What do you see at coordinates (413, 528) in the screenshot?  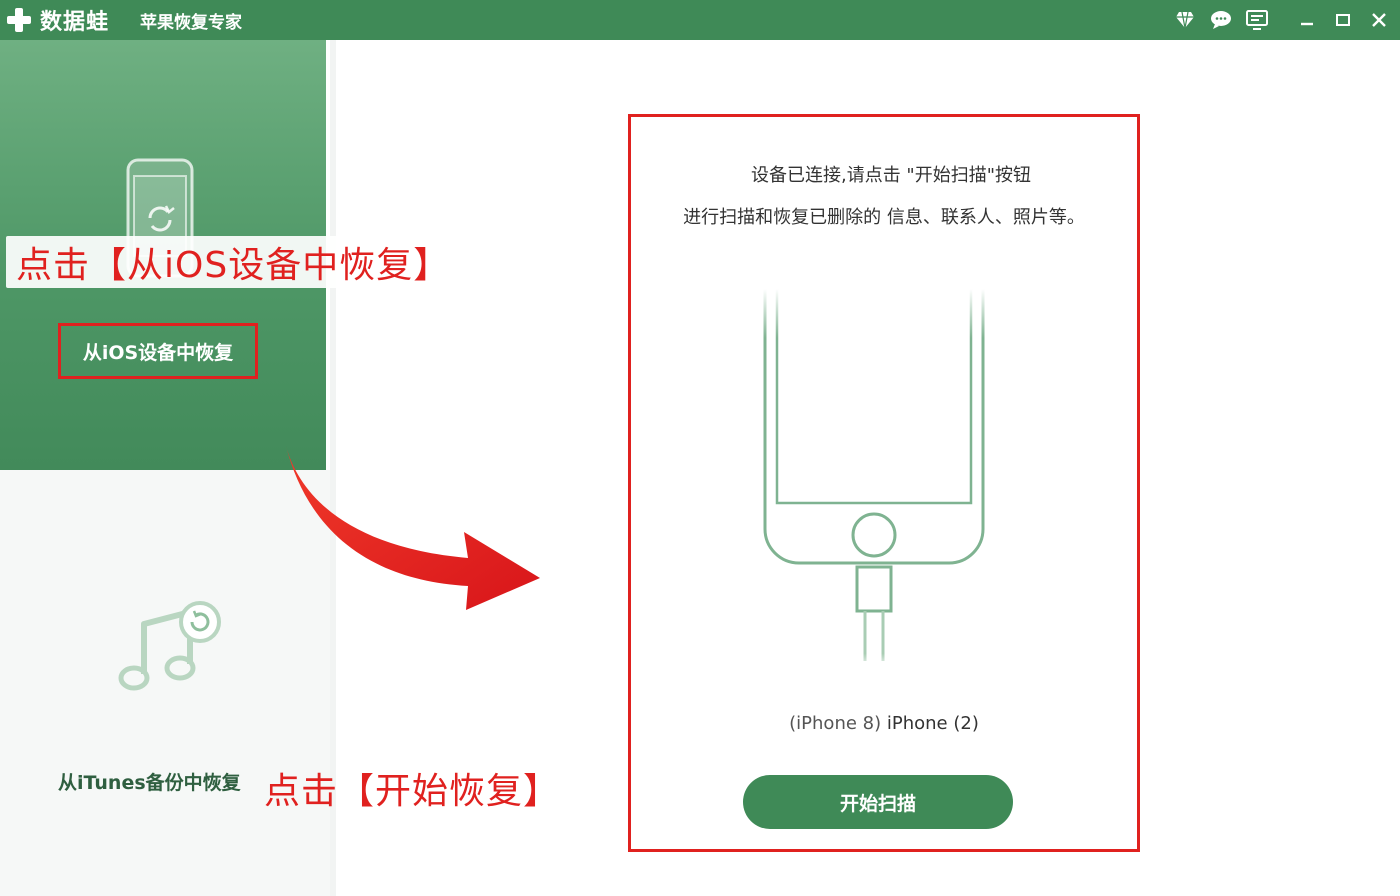 I see `red-arrow-icon` at bounding box center [413, 528].